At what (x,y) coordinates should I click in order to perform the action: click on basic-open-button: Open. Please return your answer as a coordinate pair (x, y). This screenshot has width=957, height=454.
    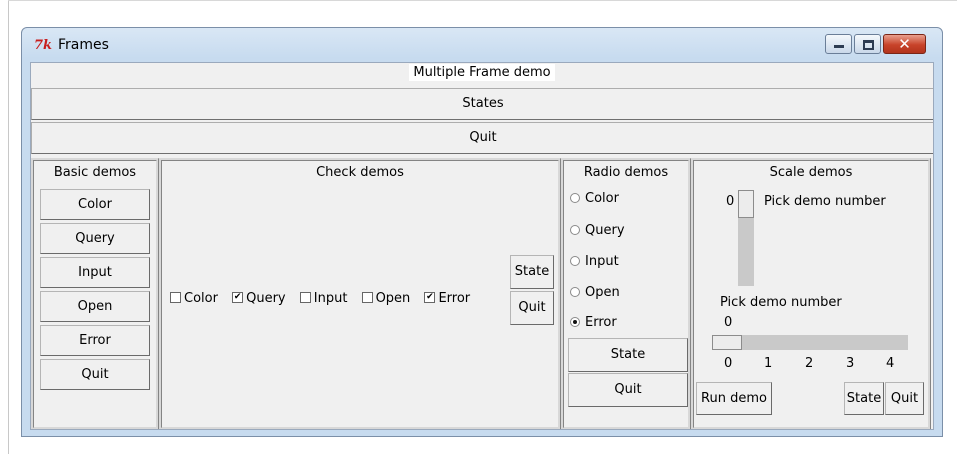
    Looking at the image, I should click on (95, 306).